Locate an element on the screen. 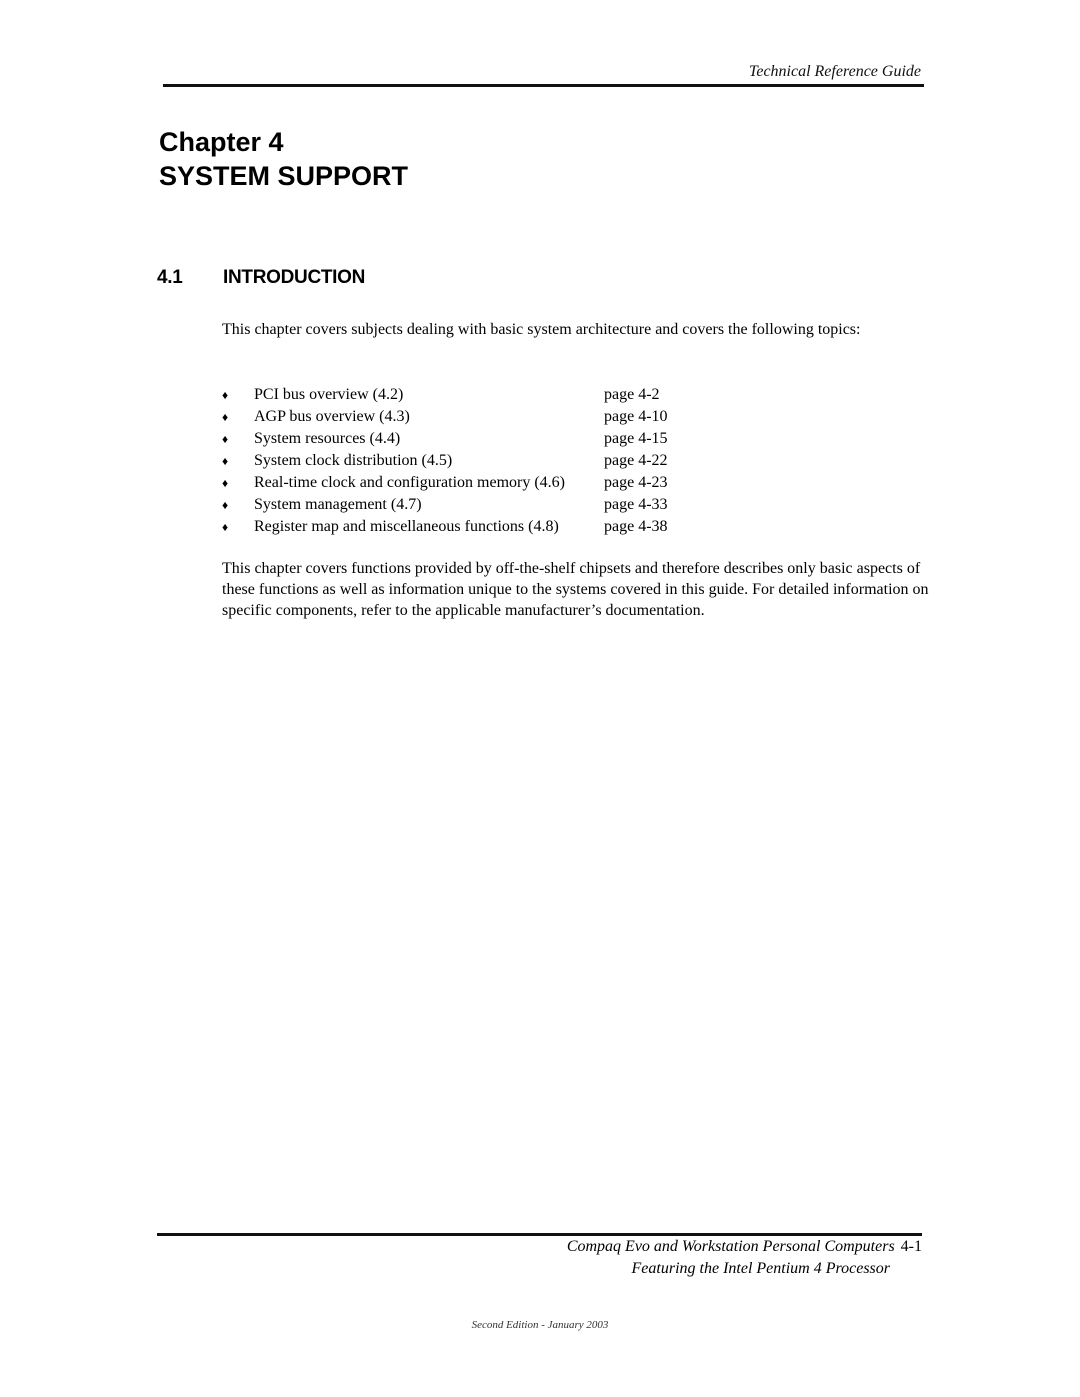 This screenshot has width=1080, height=1397. edition-note: Second Edition - January 2003 is located at coordinates (540, 1325).